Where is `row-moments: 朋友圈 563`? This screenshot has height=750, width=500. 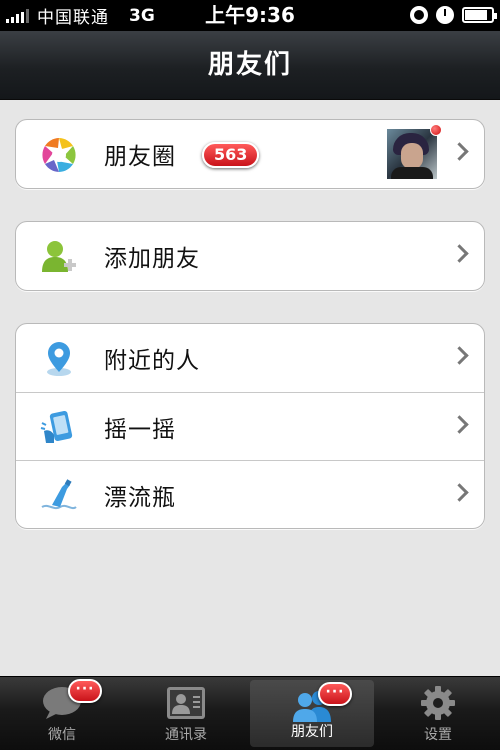
row-moments: 朋友圈 563 is located at coordinates (250, 154).